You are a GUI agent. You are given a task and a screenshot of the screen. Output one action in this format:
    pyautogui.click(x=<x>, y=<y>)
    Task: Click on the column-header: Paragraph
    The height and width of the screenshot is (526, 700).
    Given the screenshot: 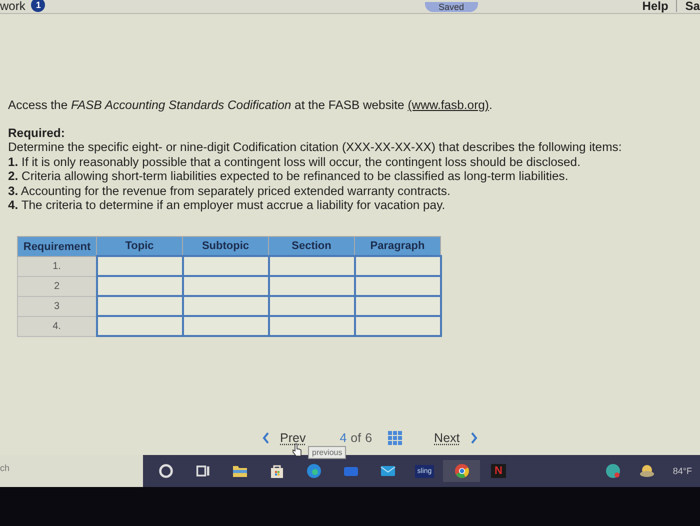 What is the action you would take?
    pyautogui.click(x=397, y=246)
    